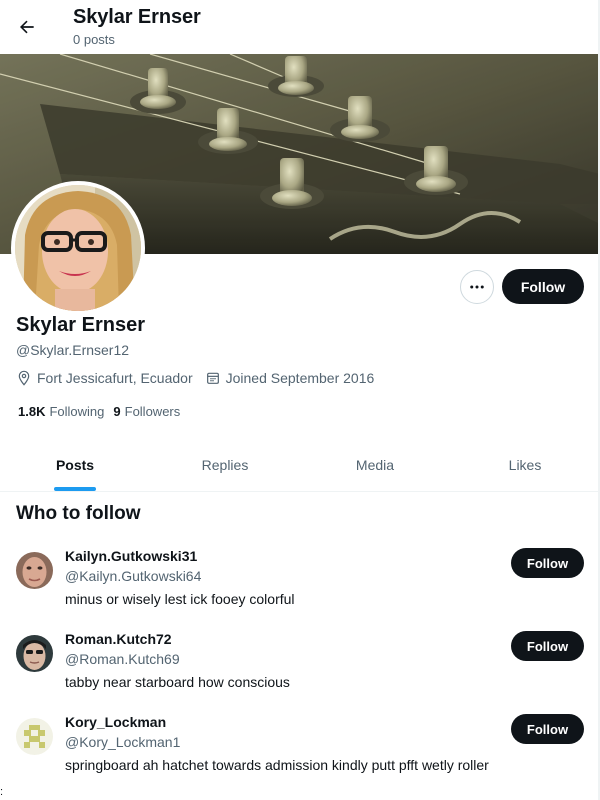 This screenshot has height=800, width=600. I want to click on tab-media: Media, so click(375, 464).